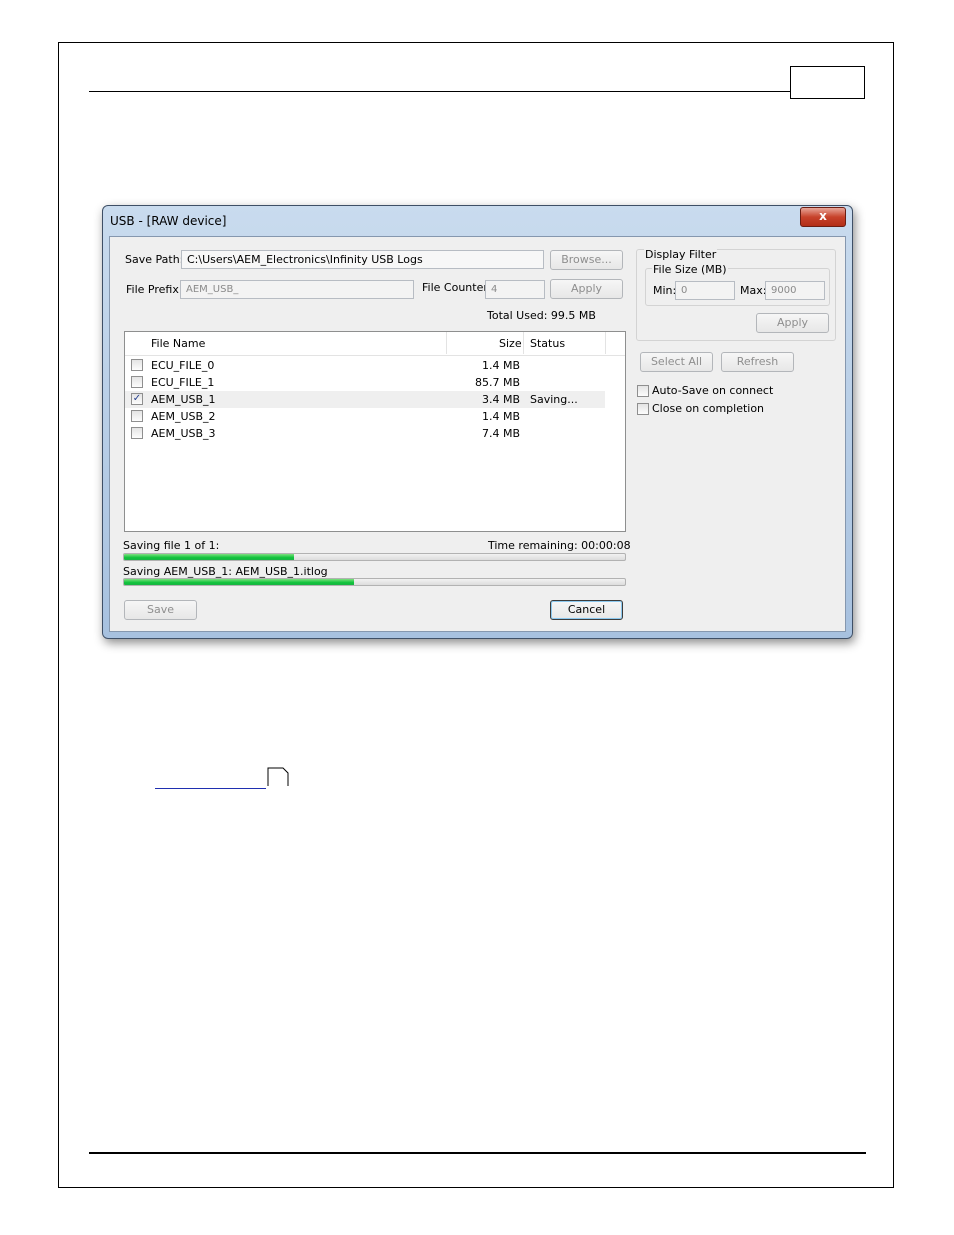 The width and height of the screenshot is (954, 1235). What do you see at coordinates (374, 557) in the screenshot?
I see `overall-progress-bar` at bounding box center [374, 557].